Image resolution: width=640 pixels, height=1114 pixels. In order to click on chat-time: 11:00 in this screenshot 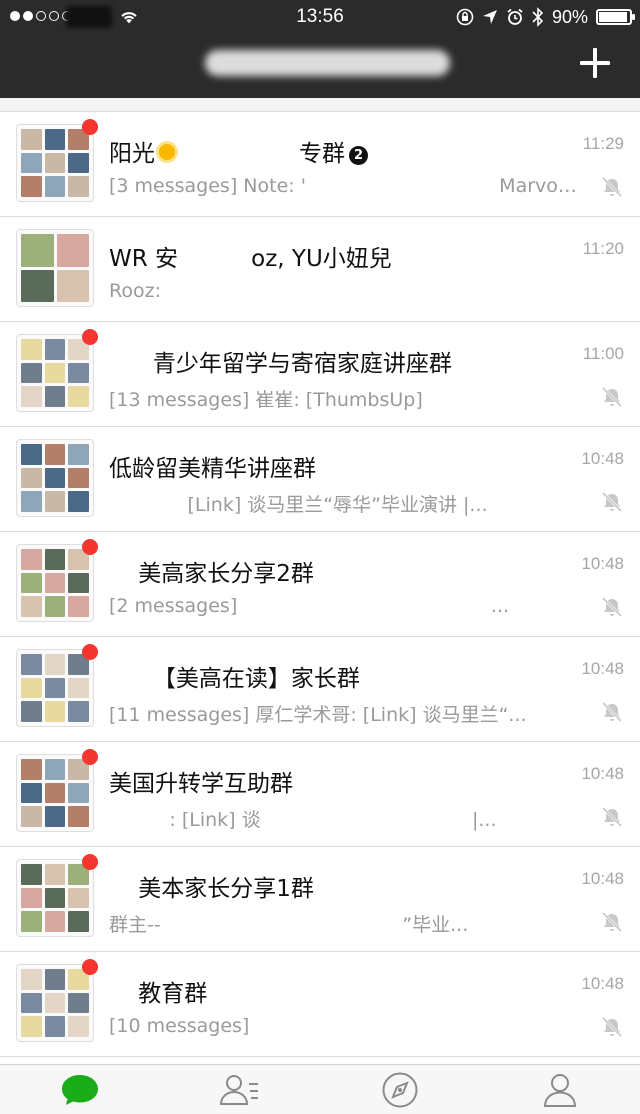, I will do `click(603, 353)`.